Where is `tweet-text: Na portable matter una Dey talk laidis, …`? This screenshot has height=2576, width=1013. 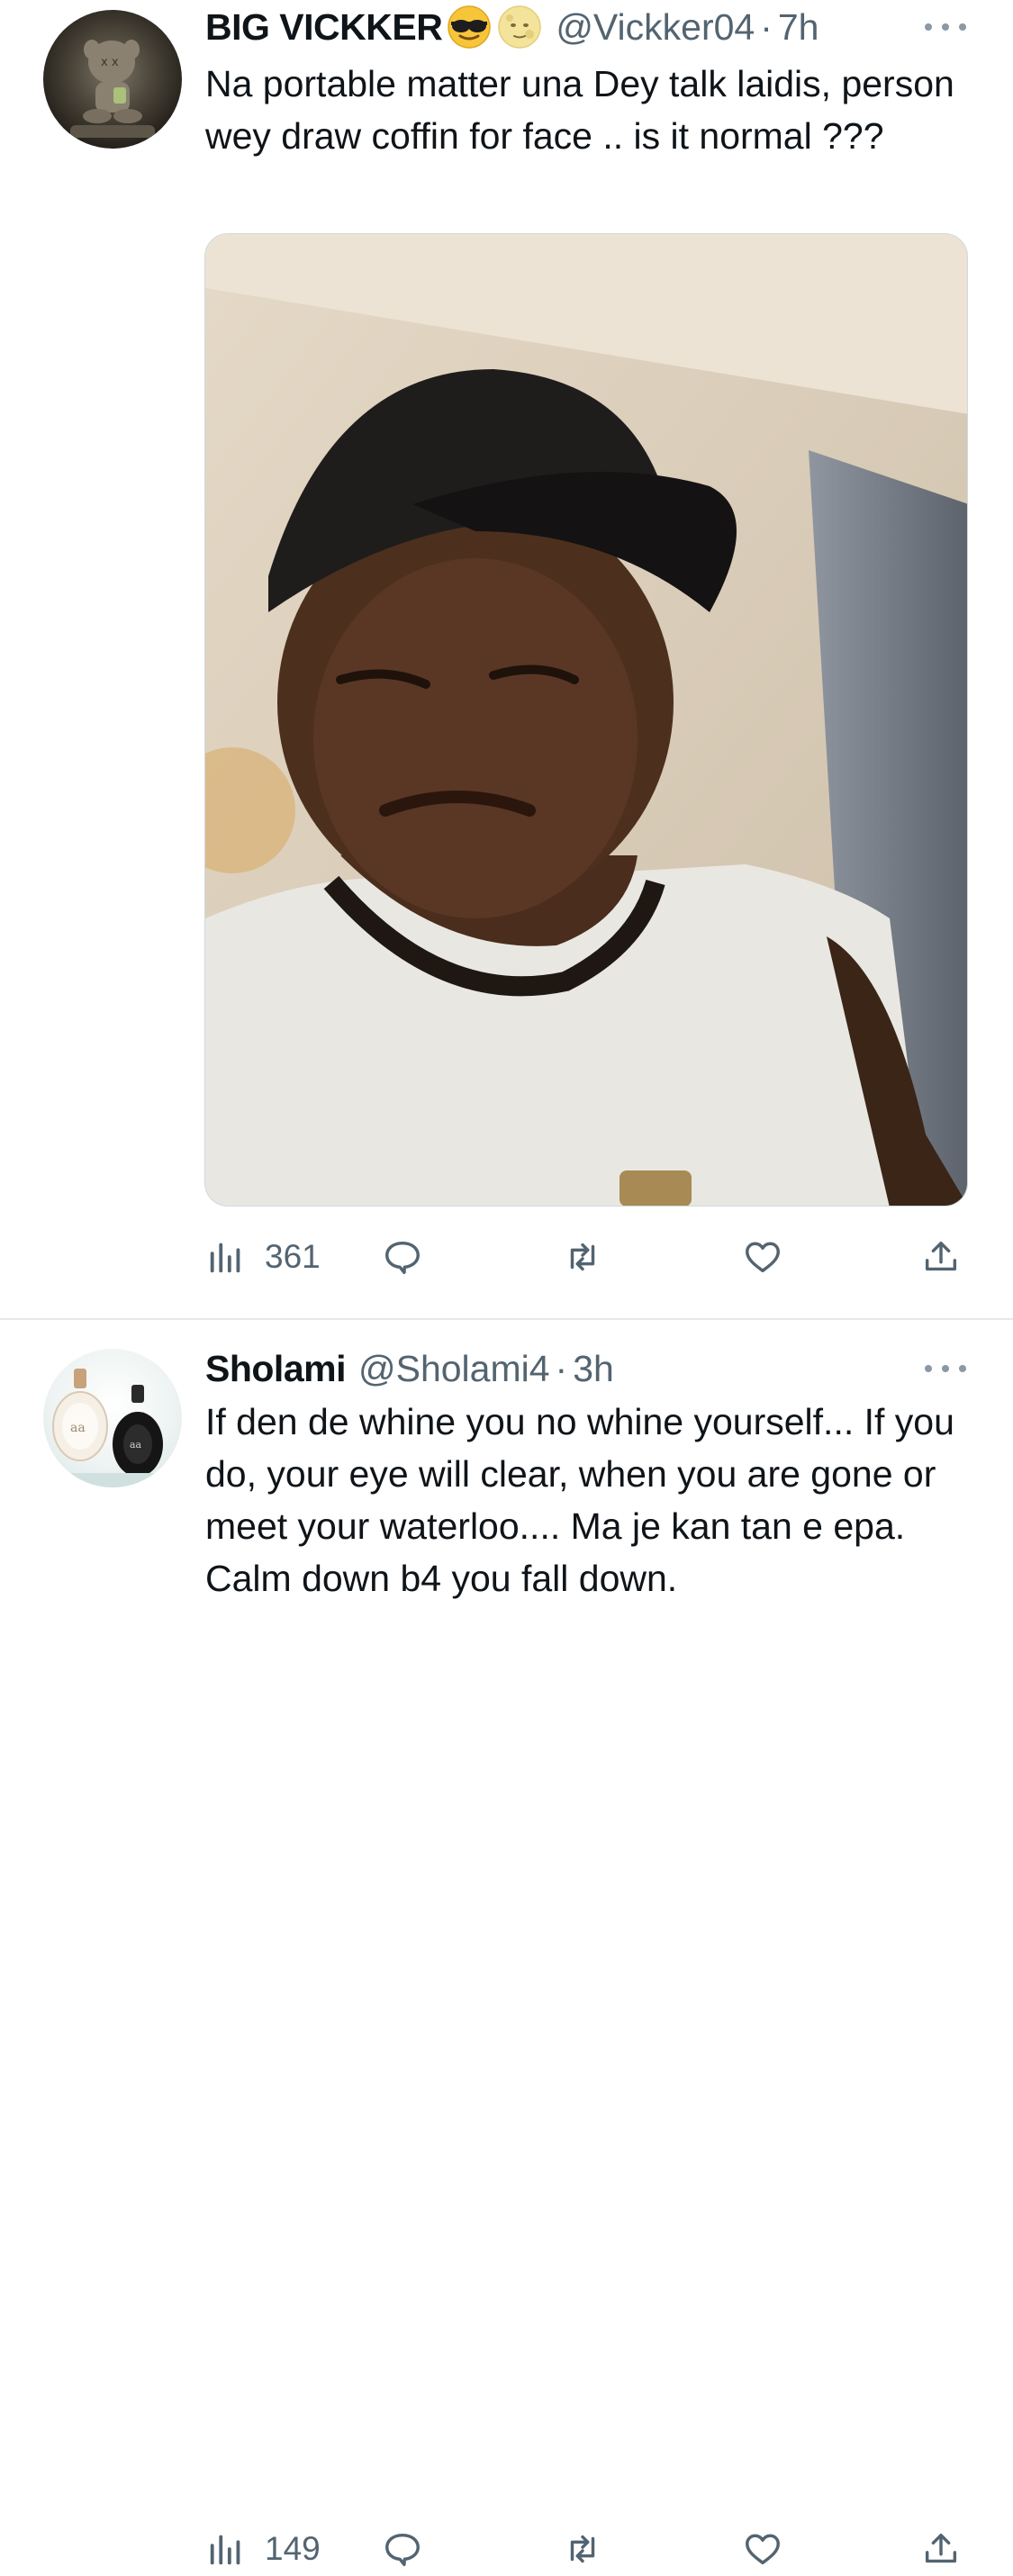
tweet-text: Na portable matter una Dey talk laidis, … is located at coordinates (579, 110).